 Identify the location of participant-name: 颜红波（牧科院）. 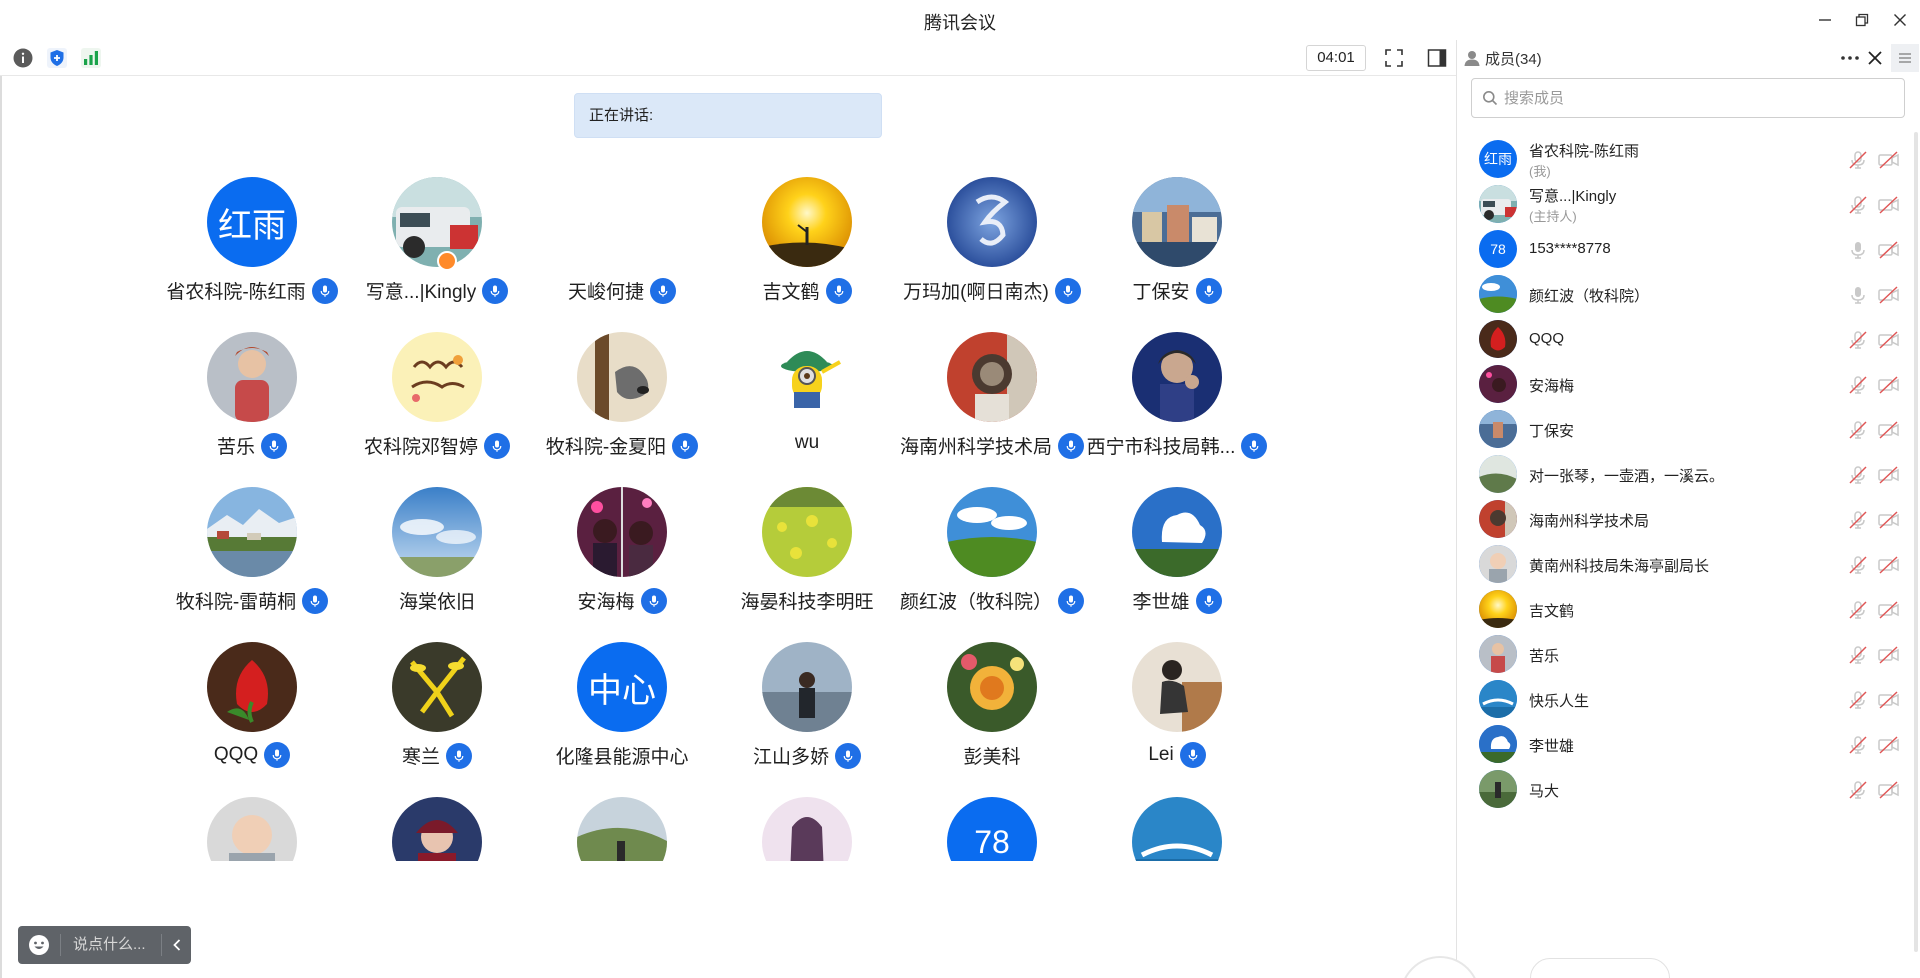
(975, 602).